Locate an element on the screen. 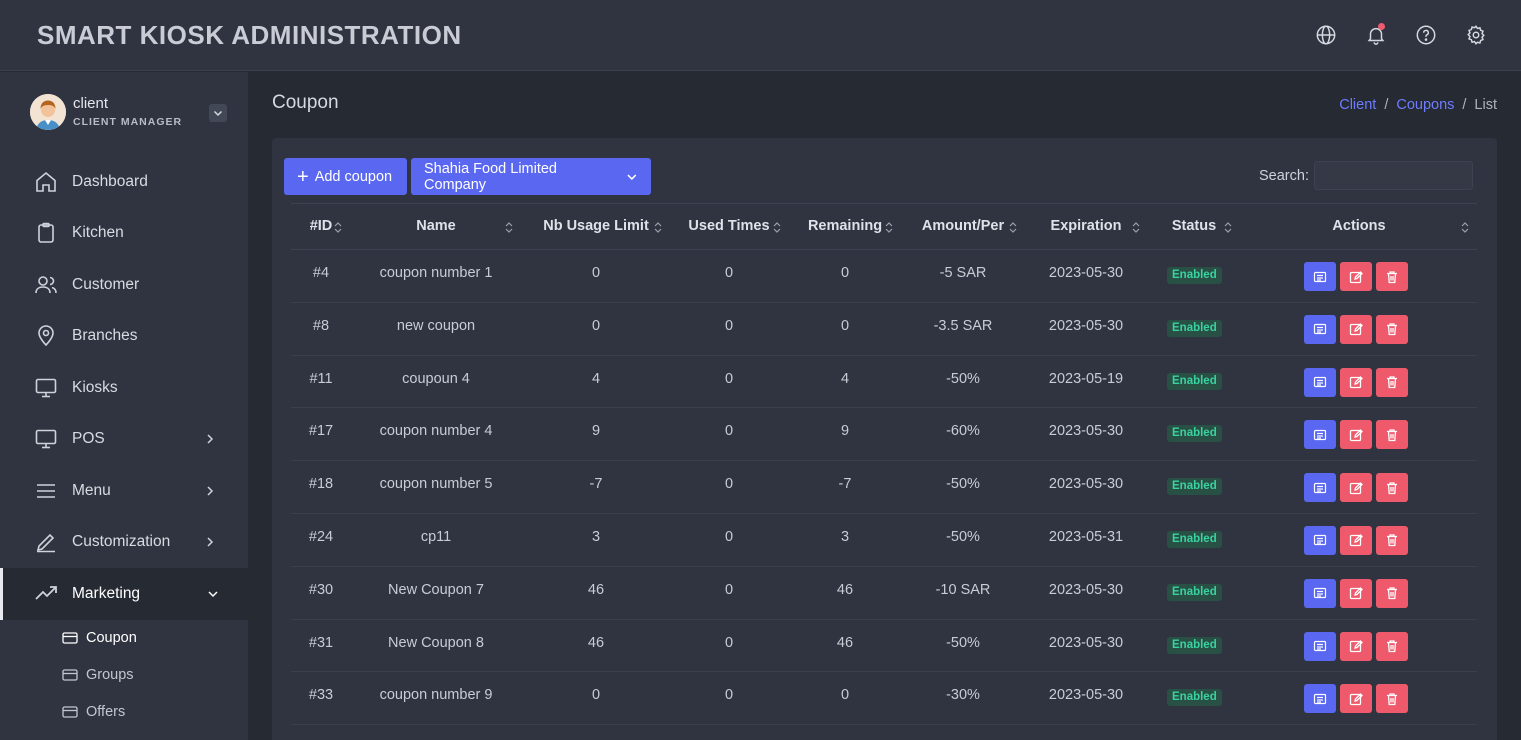  sidebar-item-label: Kiosks is located at coordinates (95, 387).